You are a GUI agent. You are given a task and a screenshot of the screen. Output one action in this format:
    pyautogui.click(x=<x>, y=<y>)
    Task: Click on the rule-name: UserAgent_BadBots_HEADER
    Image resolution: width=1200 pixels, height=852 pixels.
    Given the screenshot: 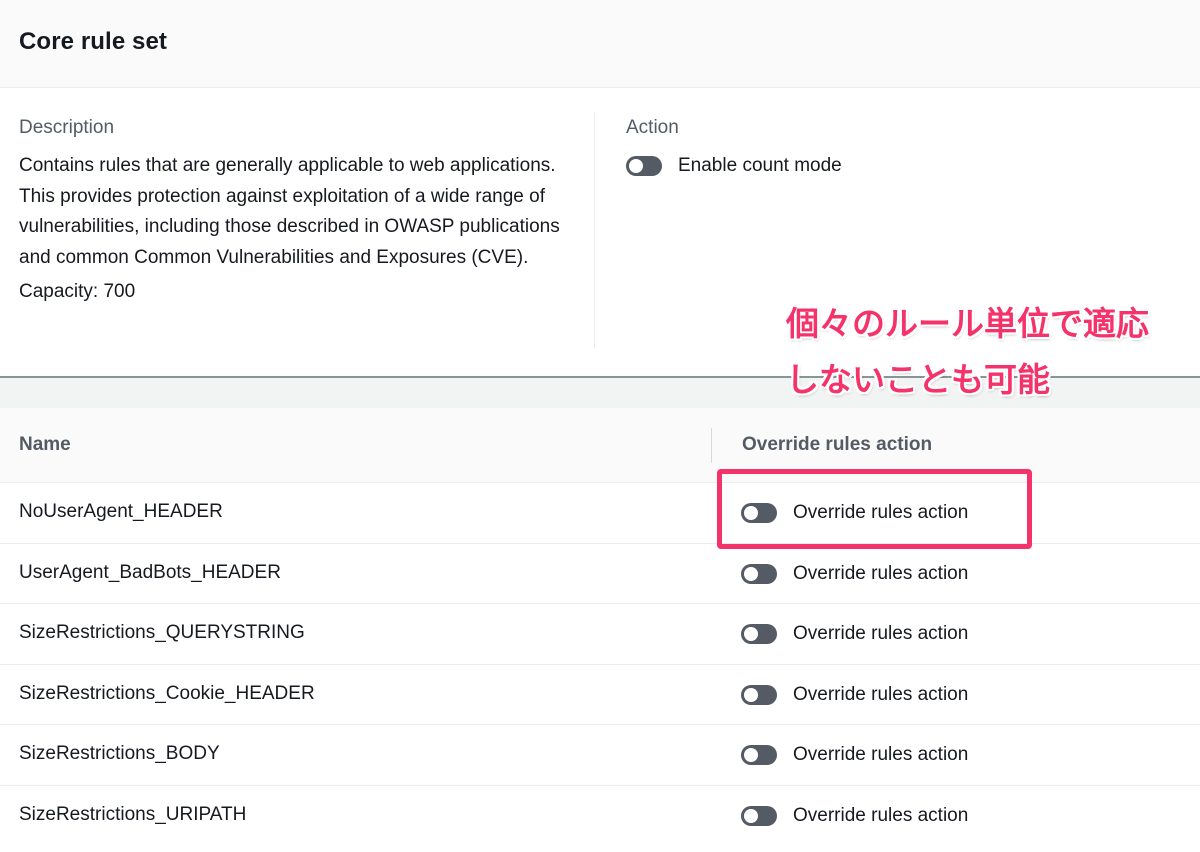 What is the action you would take?
    pyautogui.click(x=150, y=572)
    